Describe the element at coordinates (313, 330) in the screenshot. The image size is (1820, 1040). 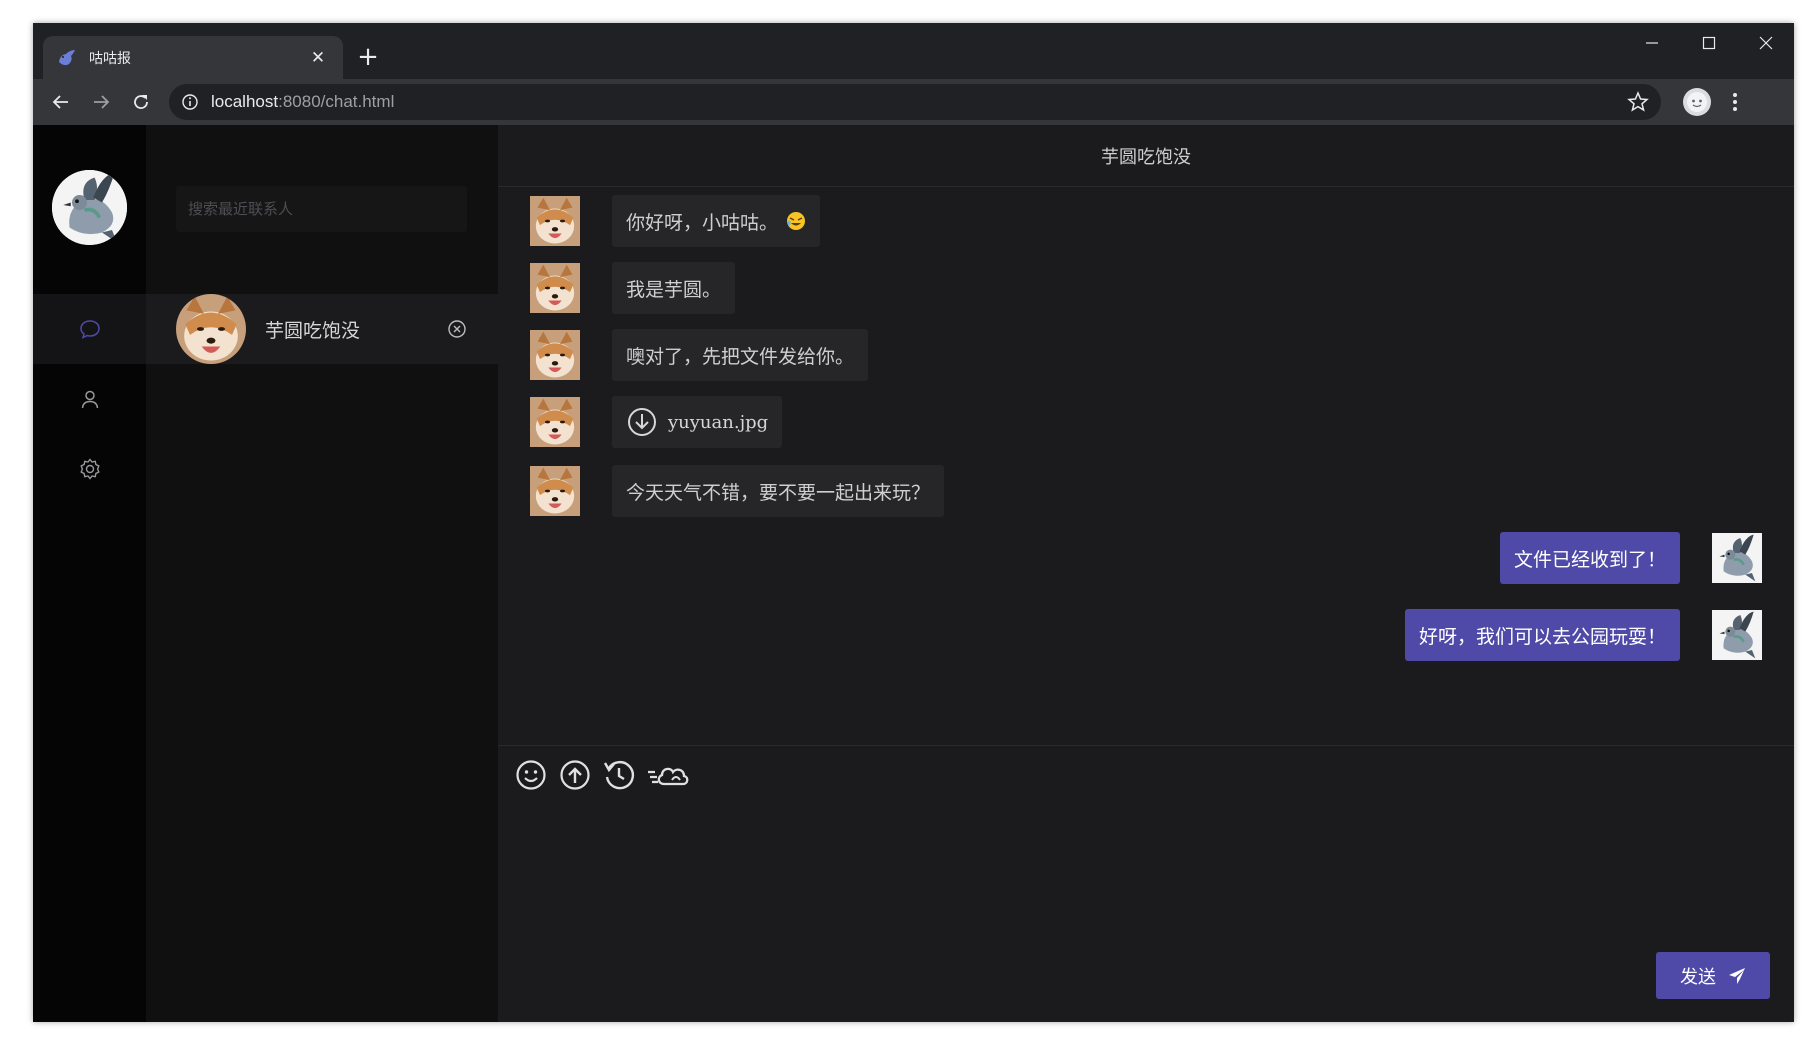
I see `contact-name: 芋圆吃饱没` at that location.